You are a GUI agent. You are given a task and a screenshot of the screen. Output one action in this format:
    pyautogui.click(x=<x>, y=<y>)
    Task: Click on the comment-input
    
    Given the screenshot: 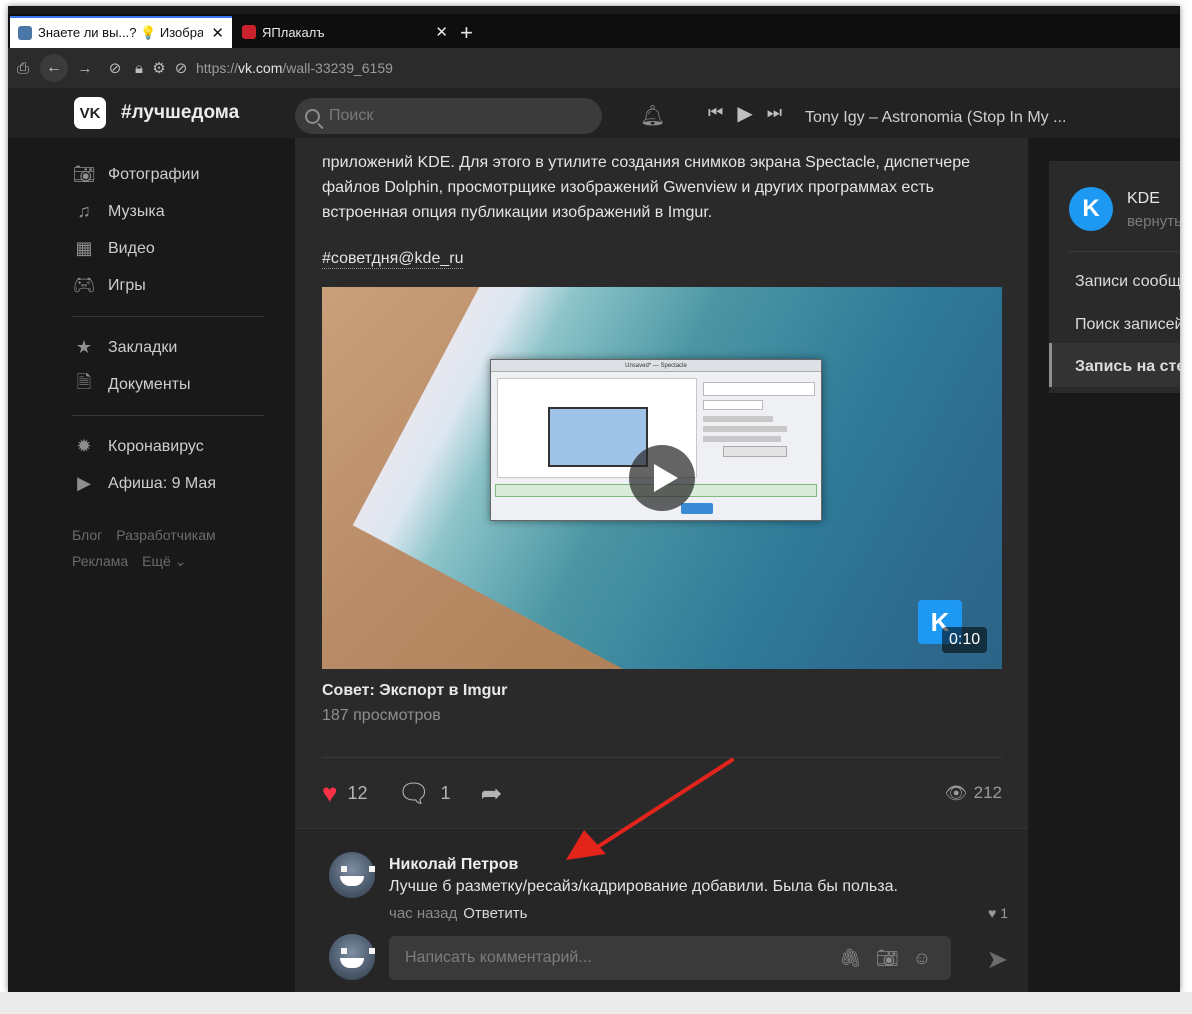 What is the action you would take?
    pyautogui.click(x=615, y=958)
    